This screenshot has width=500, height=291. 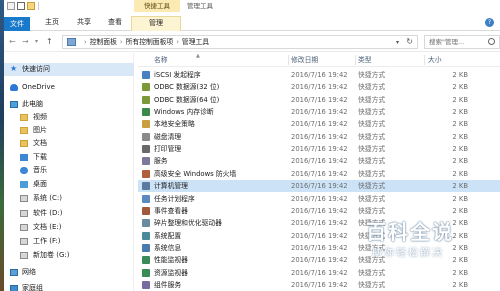 What do you see at coordinates (491, 41) in the screenshot?
I see `search-icon` at bounding box center [491, 41].